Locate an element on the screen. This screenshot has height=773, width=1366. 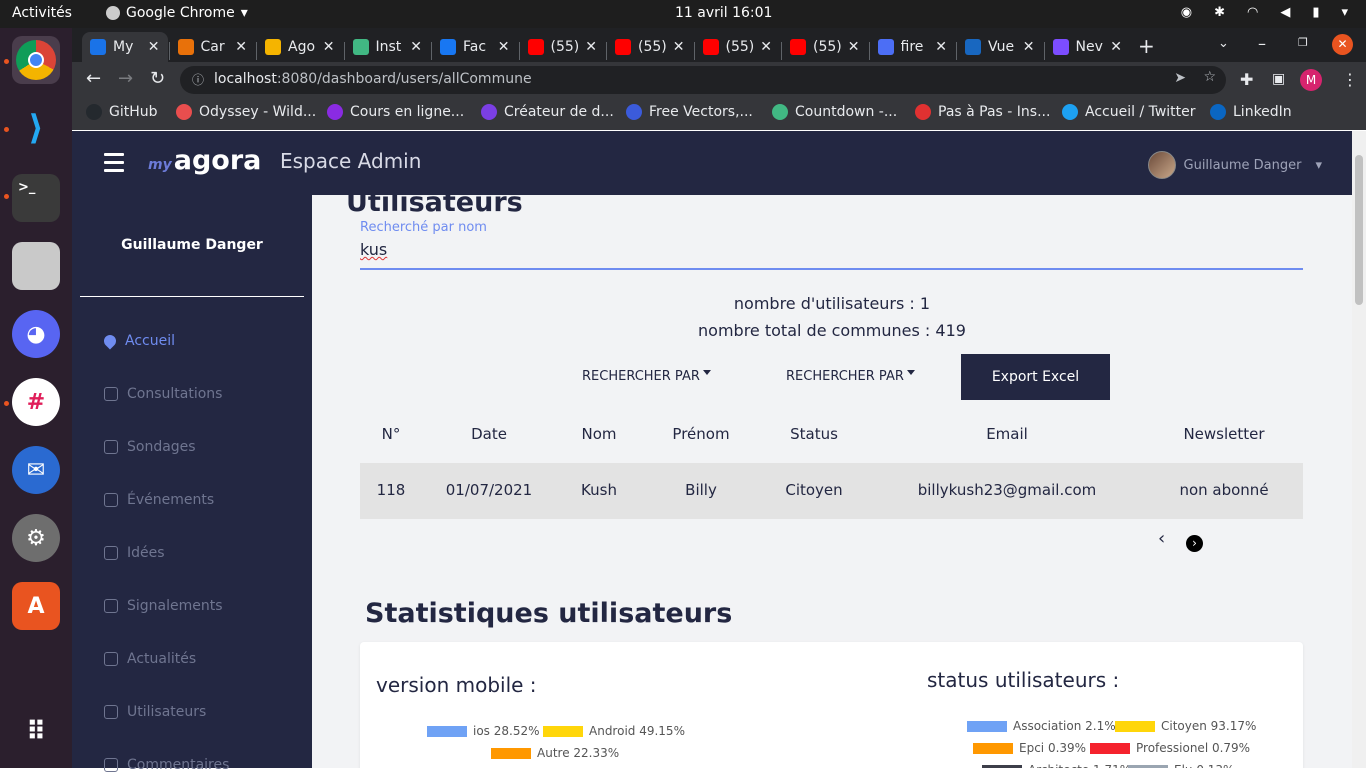
volume-icon: ◀ is located at coordinates (1285, 12).